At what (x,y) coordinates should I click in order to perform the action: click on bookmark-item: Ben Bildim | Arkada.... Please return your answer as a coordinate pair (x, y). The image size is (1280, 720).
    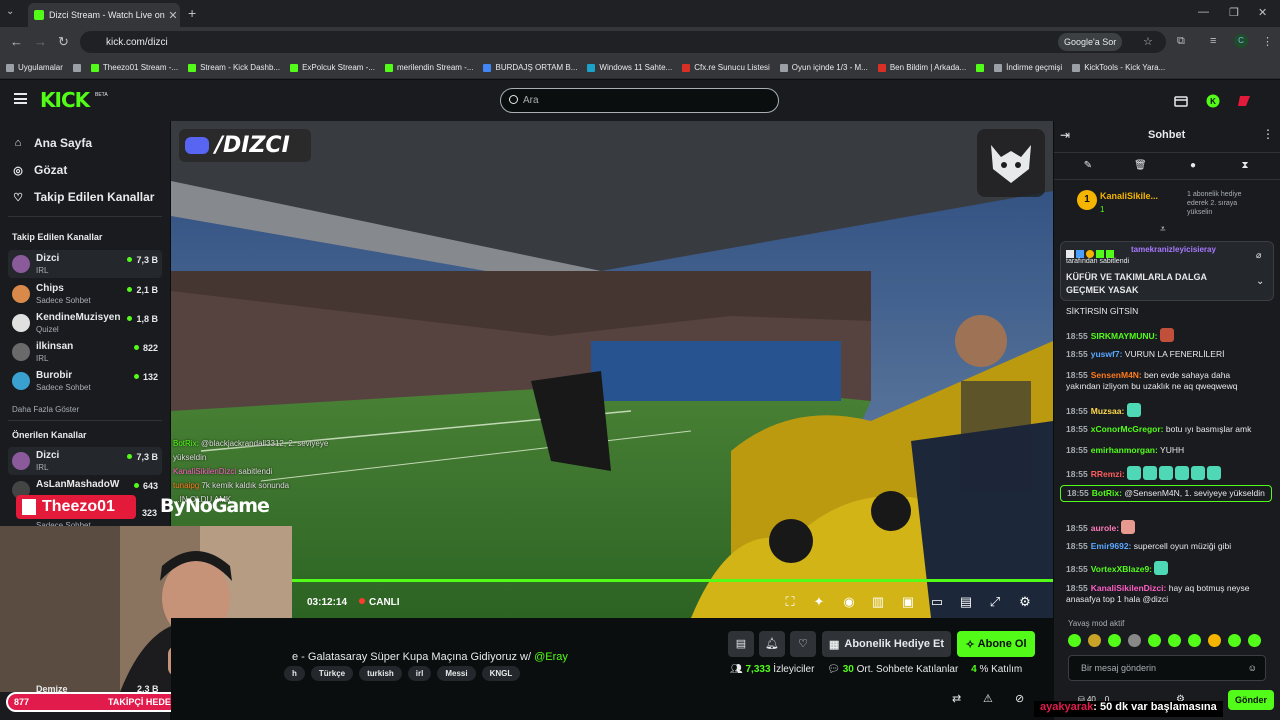
    Looking at the image, I should click on (921, 67).